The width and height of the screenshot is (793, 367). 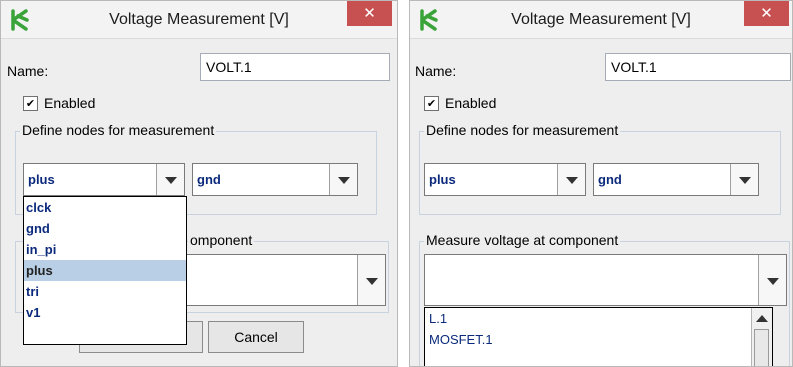 I want to click on dropdown-option: MOSFET.1, so click(x=598, y=339).